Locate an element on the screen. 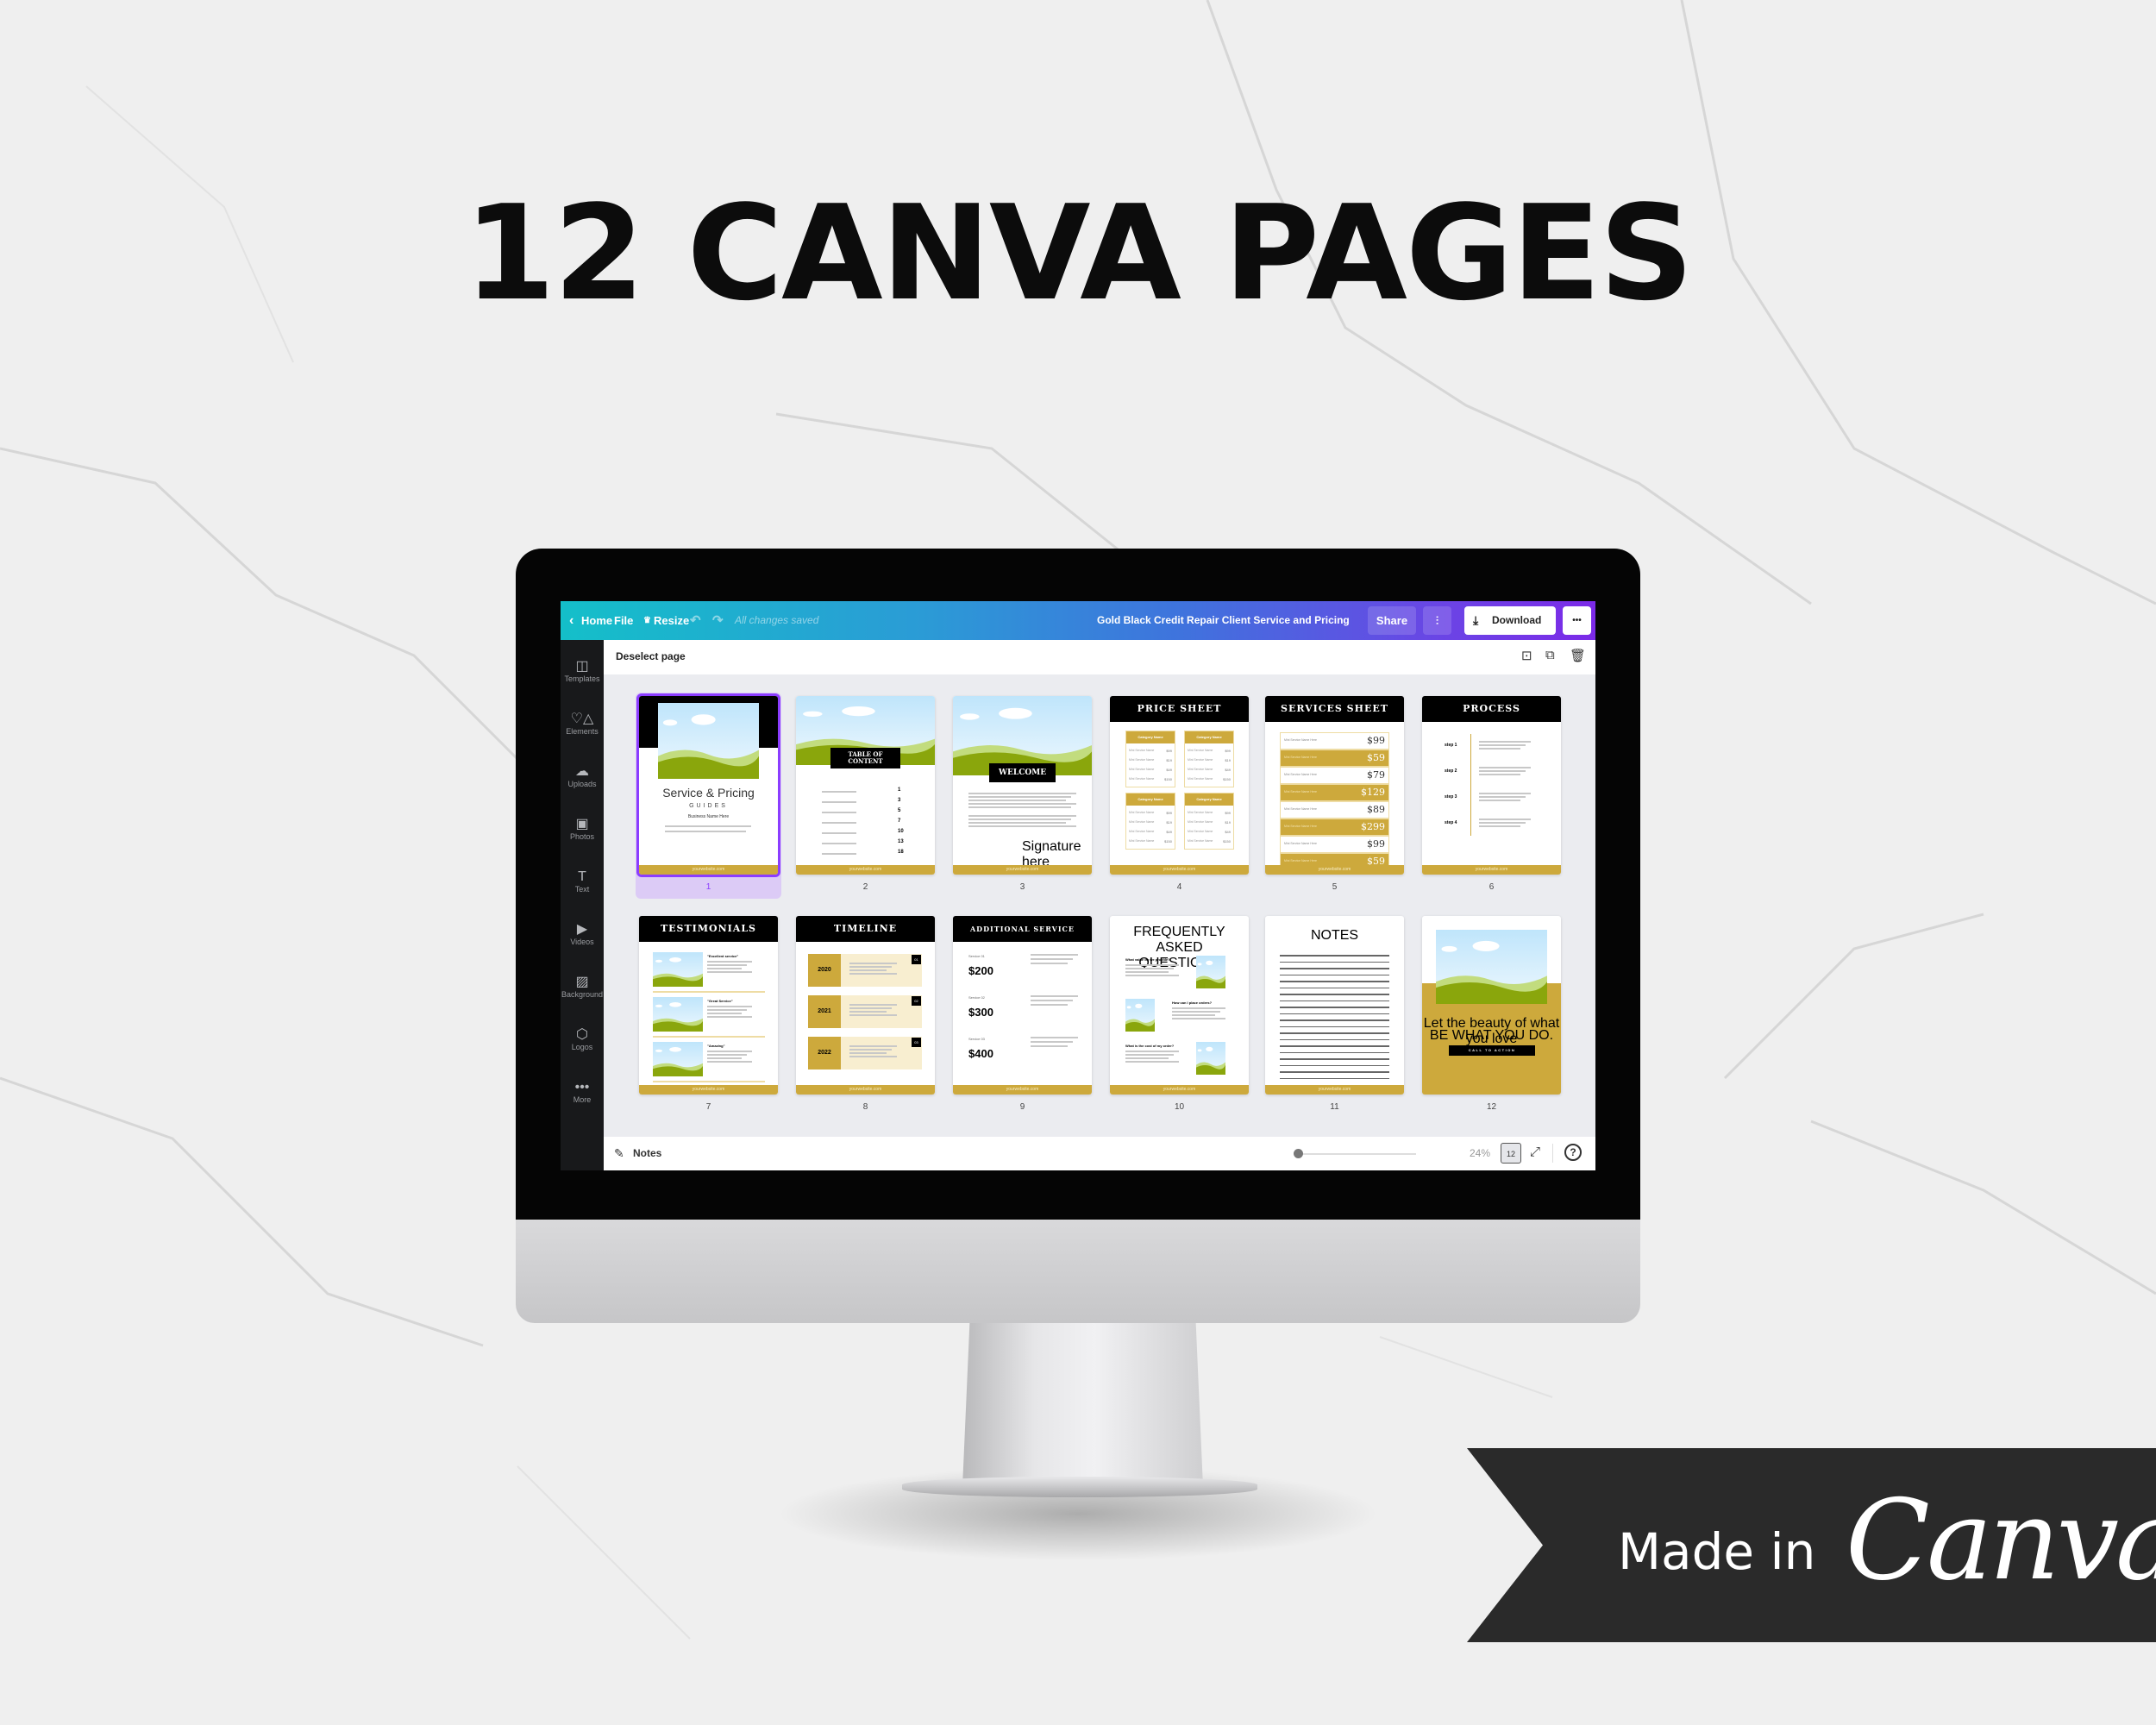  redo-icon: ↷ is located at coordinates (718, 621).